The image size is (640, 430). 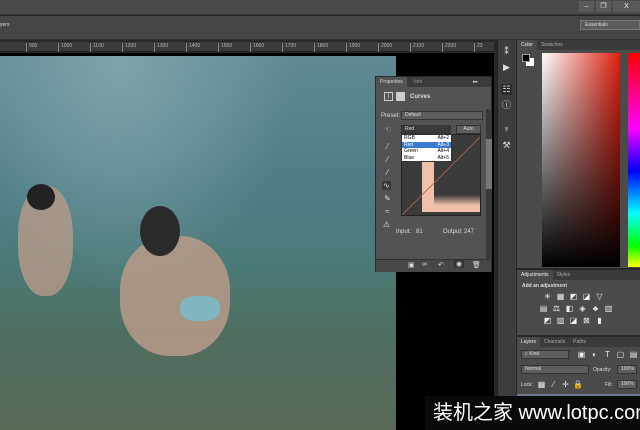 What do you see at coordinates (420, 97) in the screenshot?
I see `panel-title: Curves` at bounding box center [420, 97].